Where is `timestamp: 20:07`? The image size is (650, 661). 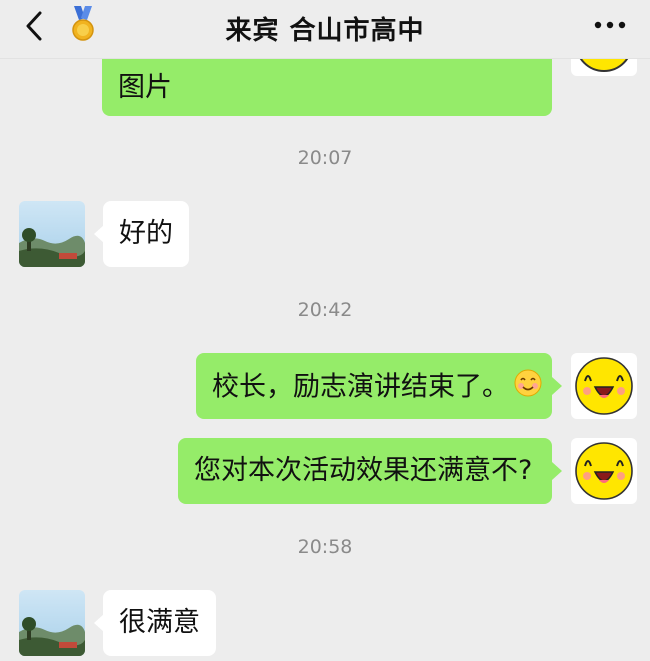 timestamp: 20:07 is located at coordinates (325, 158).